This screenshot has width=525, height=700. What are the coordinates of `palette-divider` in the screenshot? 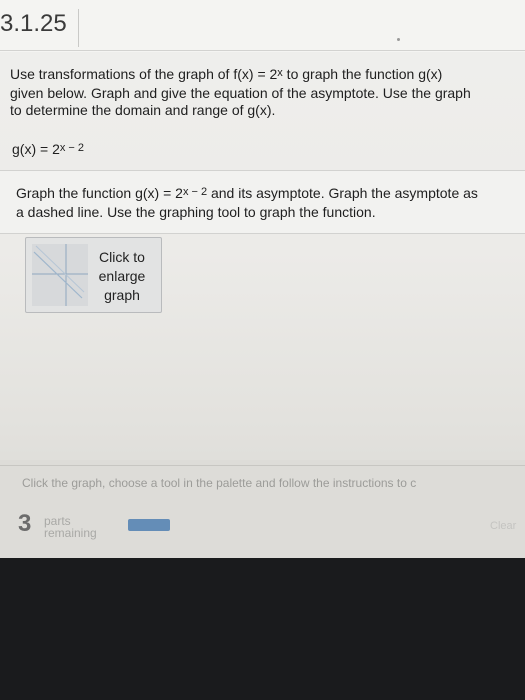 It's located at (262, 465).